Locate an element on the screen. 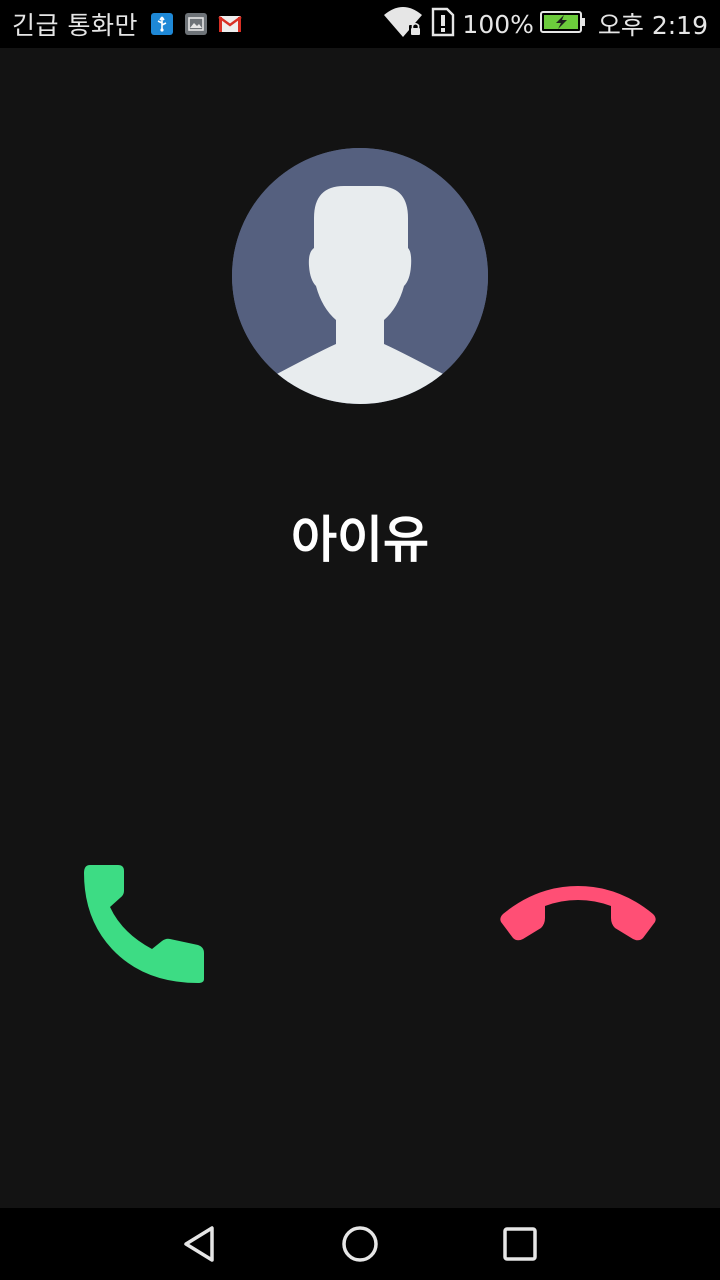 This screenshot has height=1280, width=720. image-icon is located at coordinates (196, 24).